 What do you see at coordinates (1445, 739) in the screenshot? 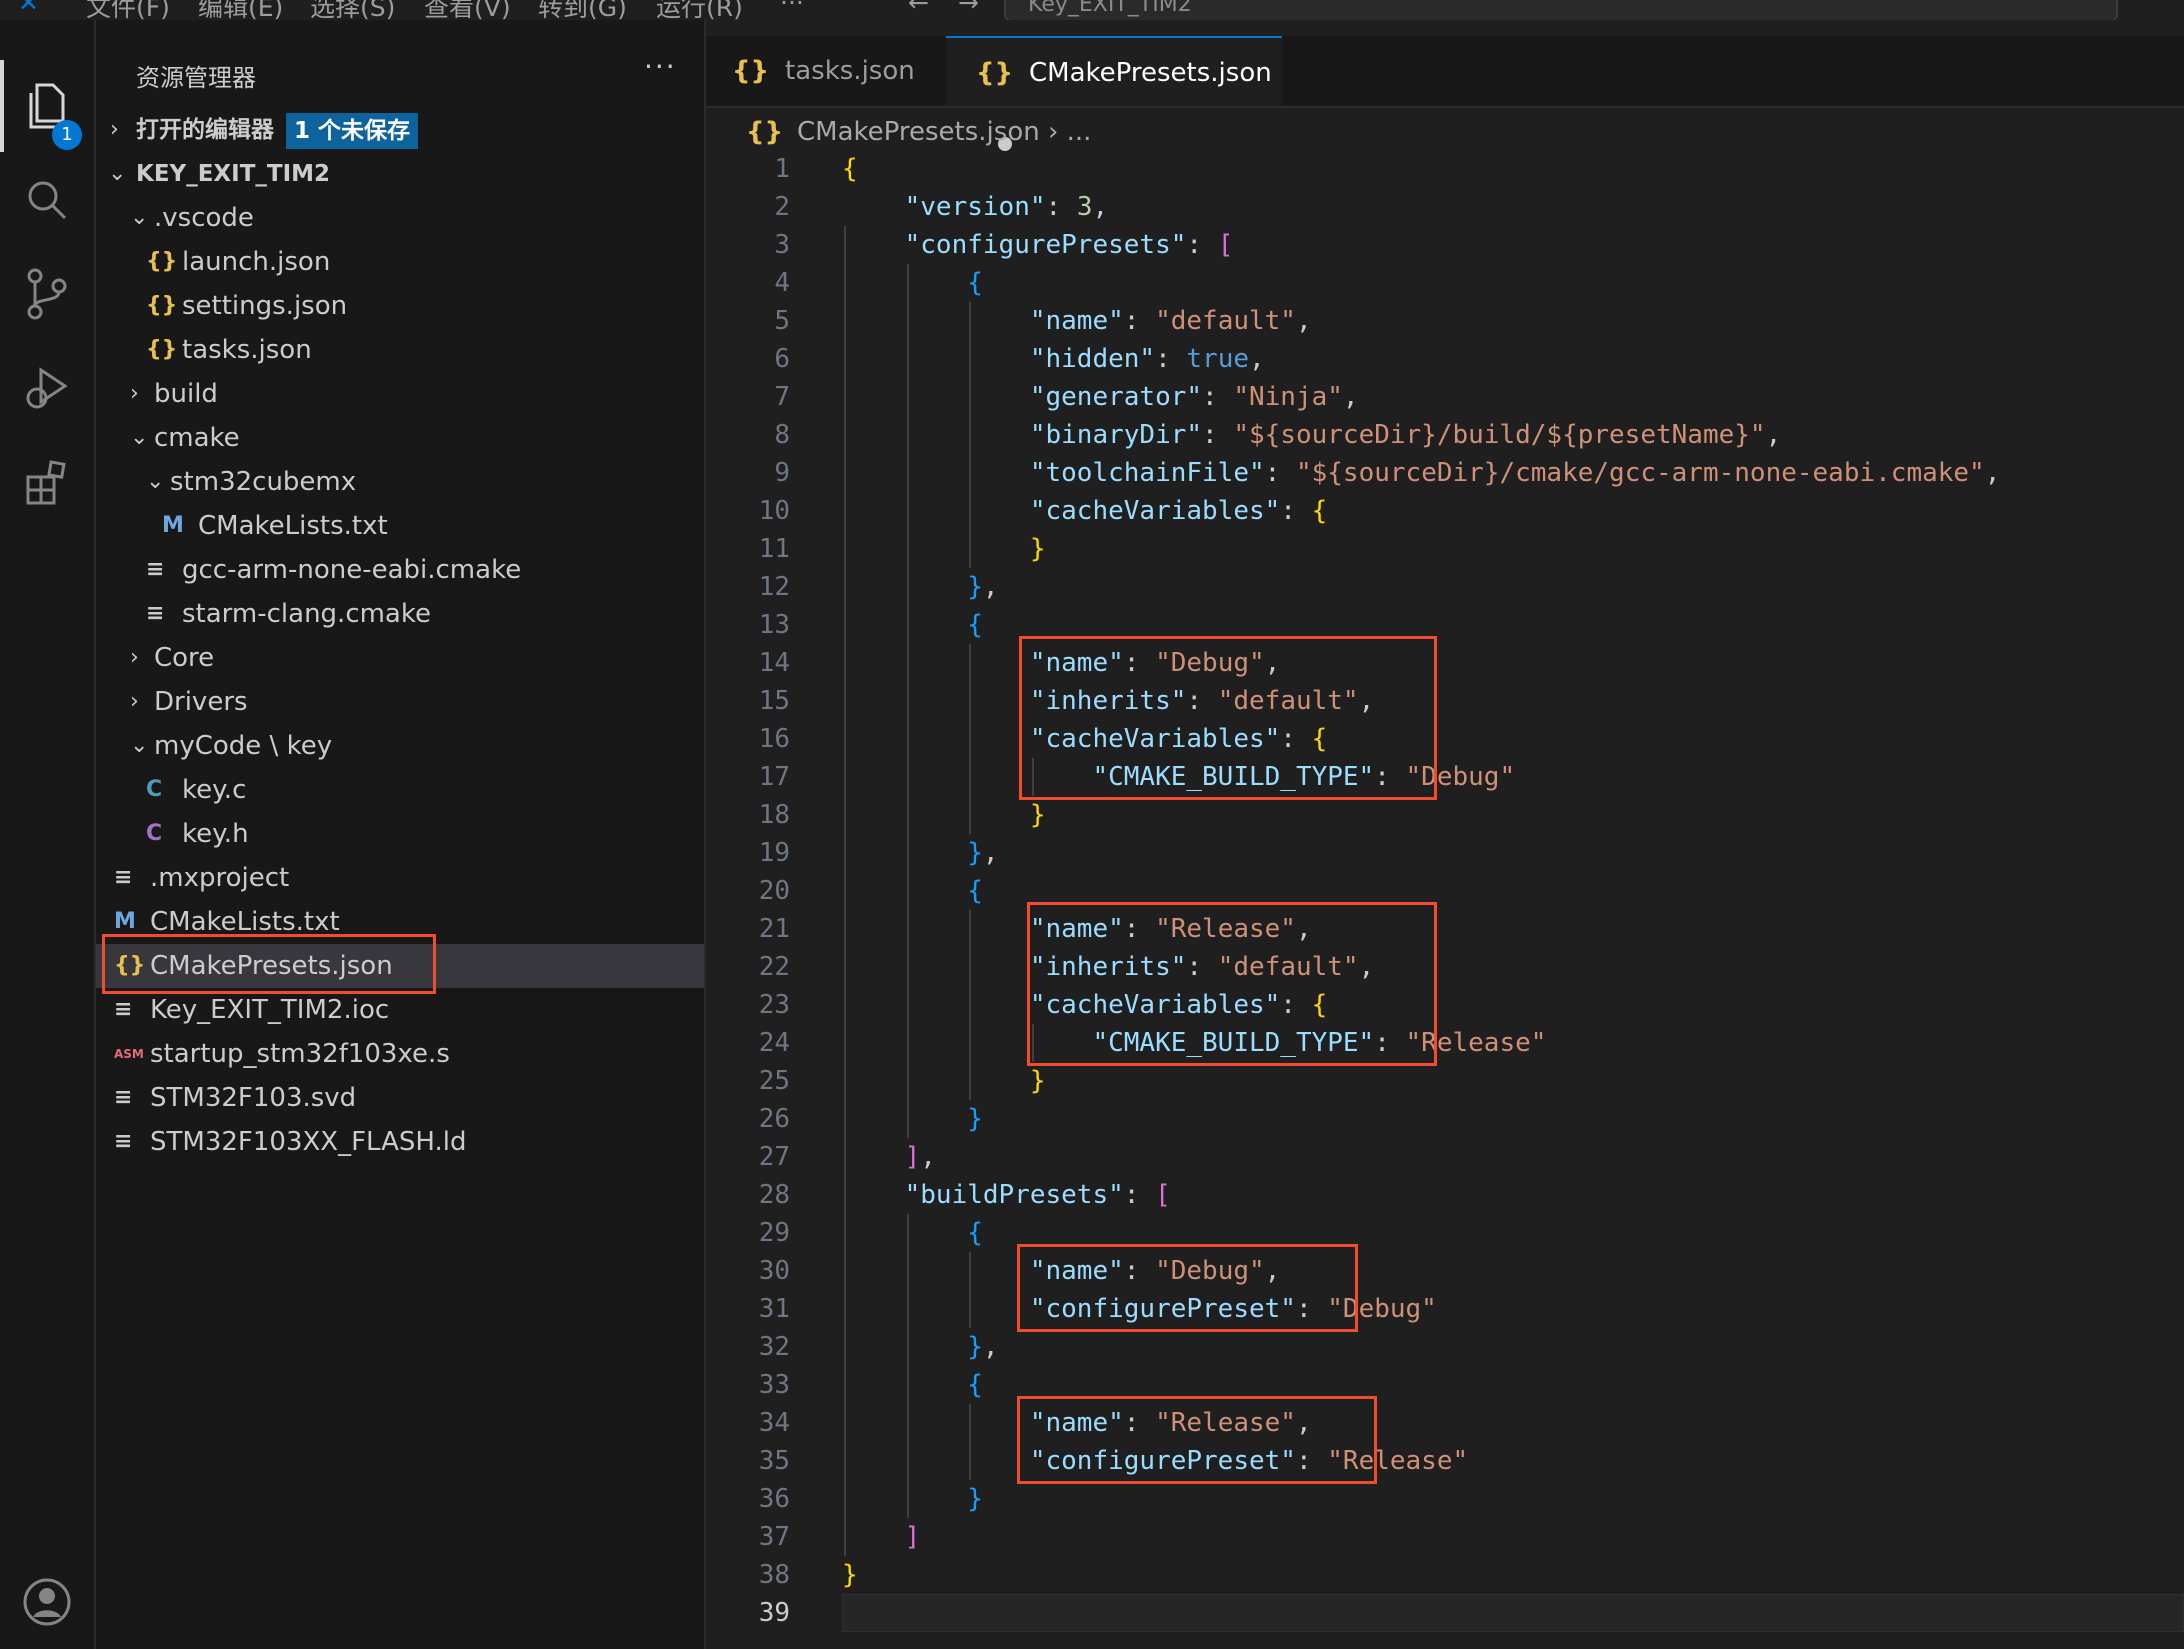
I see `code-line: 16 "cacheVariables": {` at bounding box center [1445, 739].